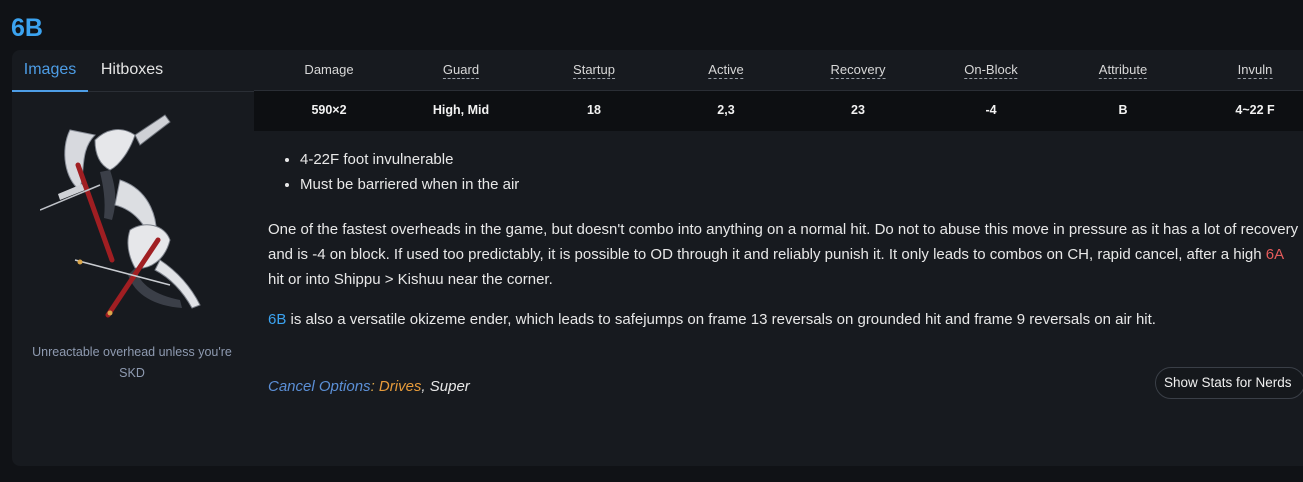 The image size is (1303, 482). What do you see at coordinates (50, 71) in the screenshot?
I see `tab-images: Images` at bounding box center [50, 71].